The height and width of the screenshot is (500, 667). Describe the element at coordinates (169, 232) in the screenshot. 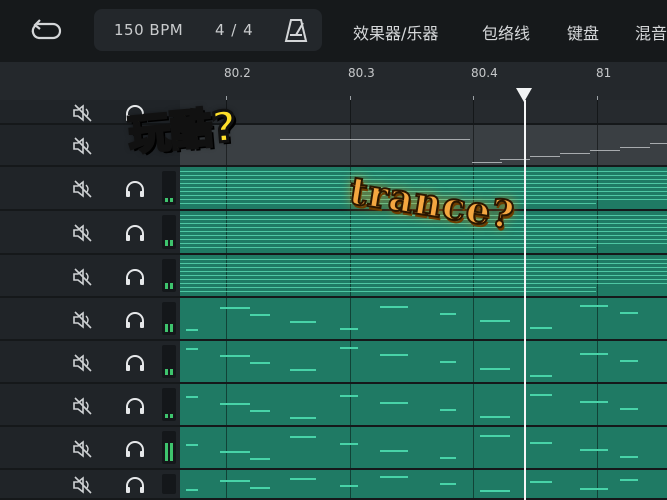

I see `level-meter` at that location.